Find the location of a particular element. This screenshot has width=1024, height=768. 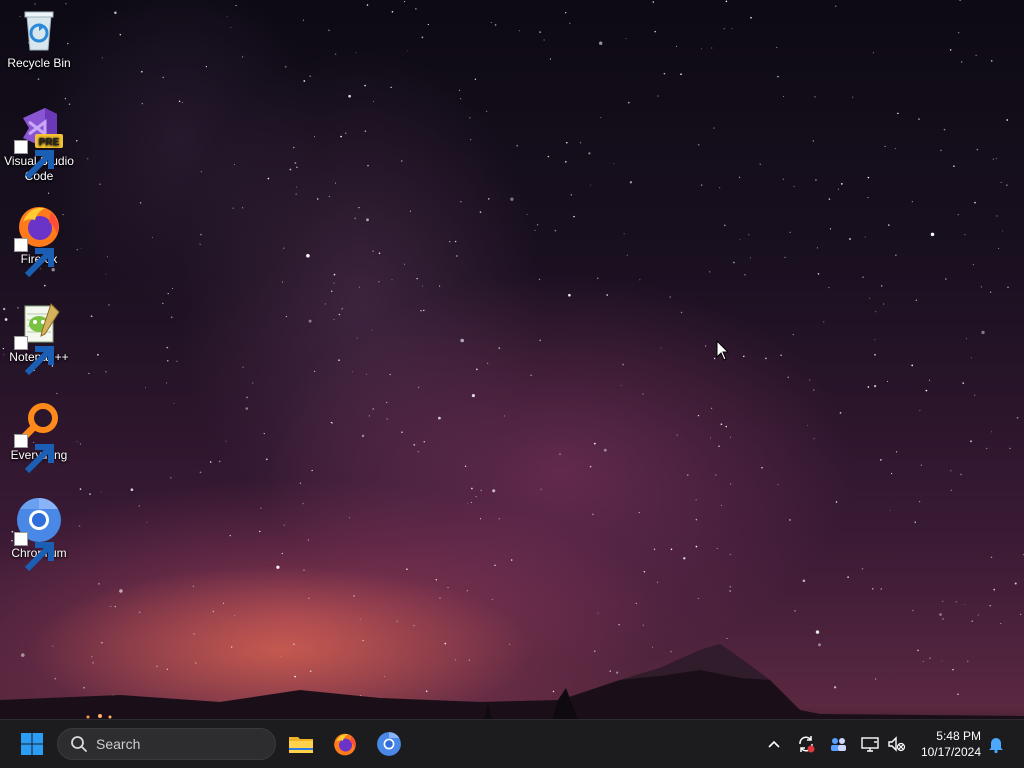

windows-start-icon is located at coordinates (32, 744).